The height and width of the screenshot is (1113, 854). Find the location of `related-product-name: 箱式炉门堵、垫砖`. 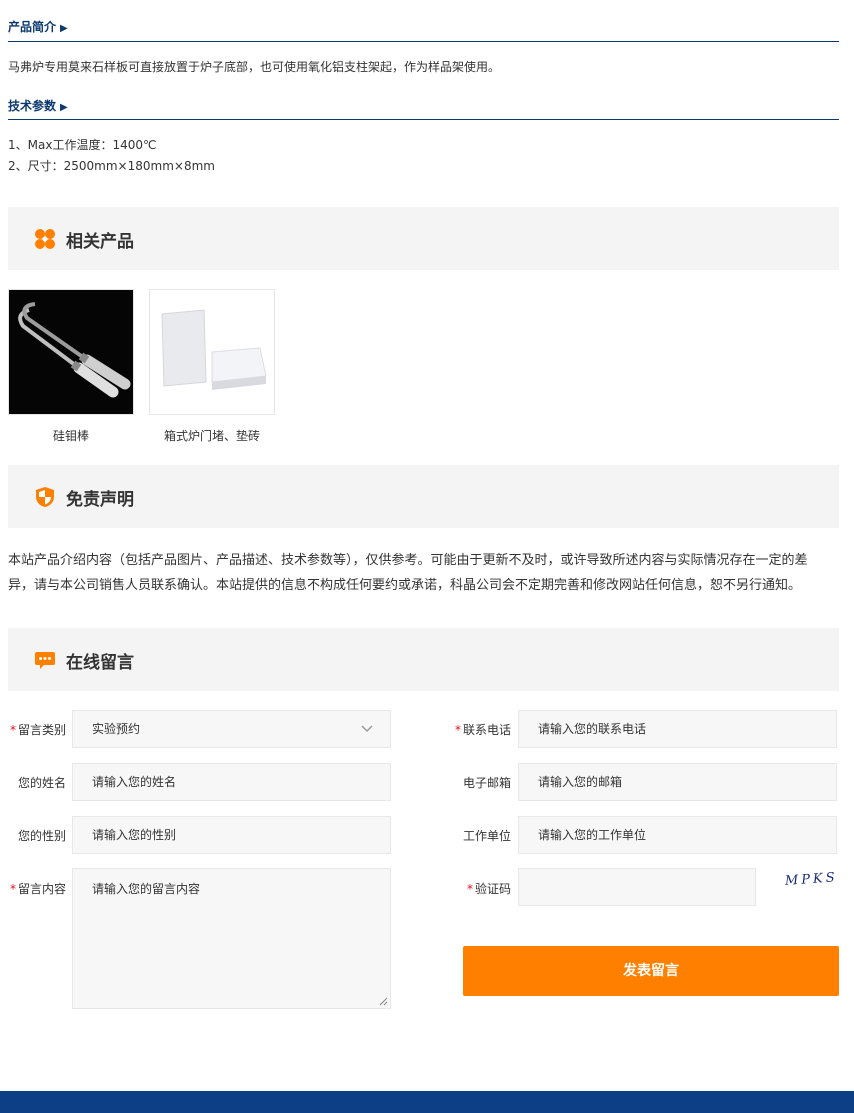

related-product-name: 箱式炉门堵、垫砖 is located at coordinates (212, 435).